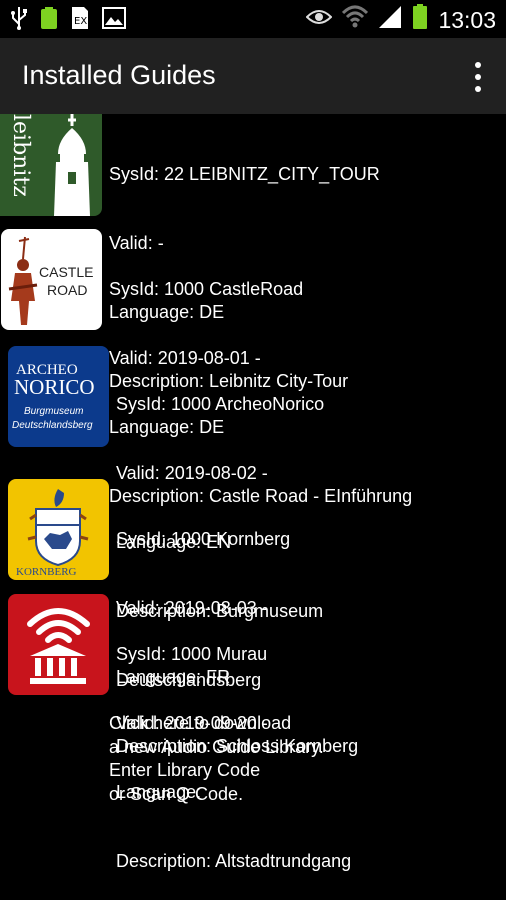  What do you see at coordinates (53, 411) in the screenshot?
I see `svg-text: Burgmuseum` at bounding box center [53, 411].